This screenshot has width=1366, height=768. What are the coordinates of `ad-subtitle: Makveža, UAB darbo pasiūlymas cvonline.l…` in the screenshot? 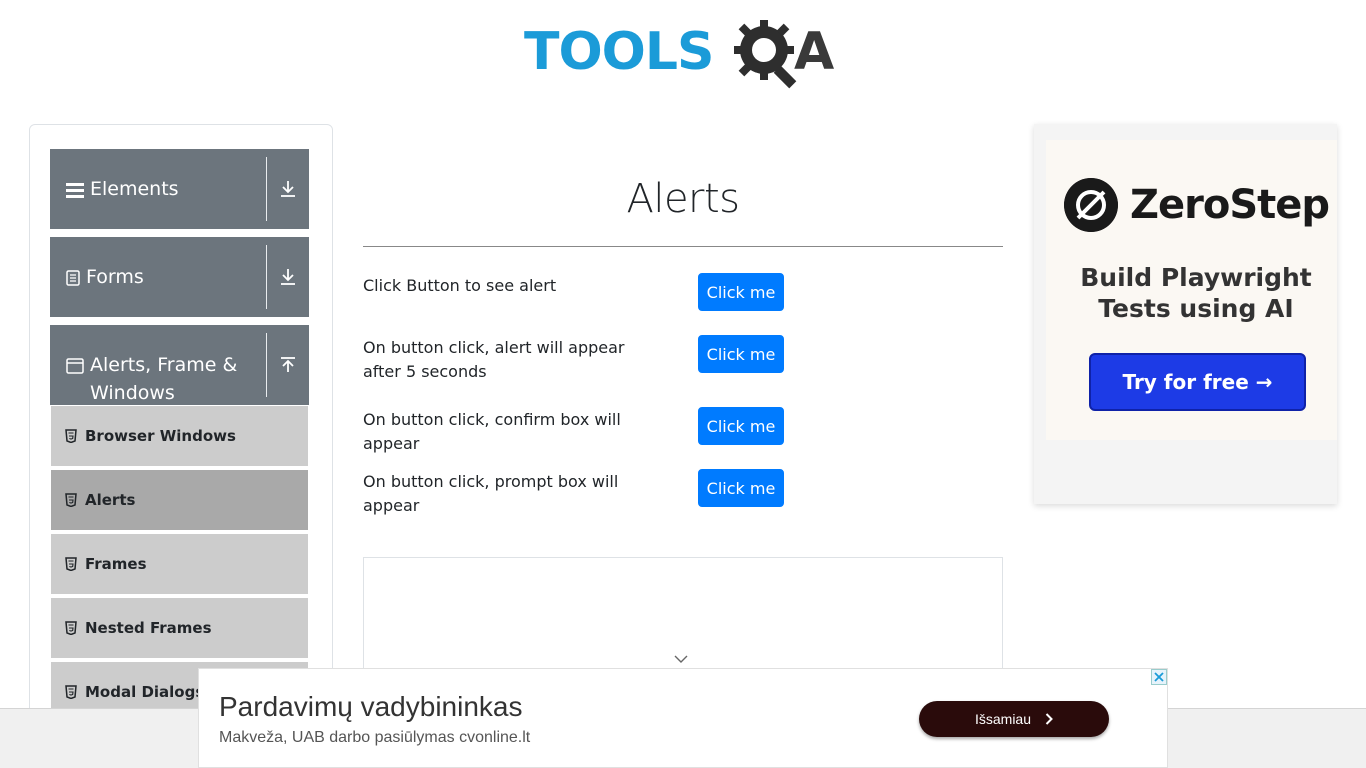 It's located at (375, 737).